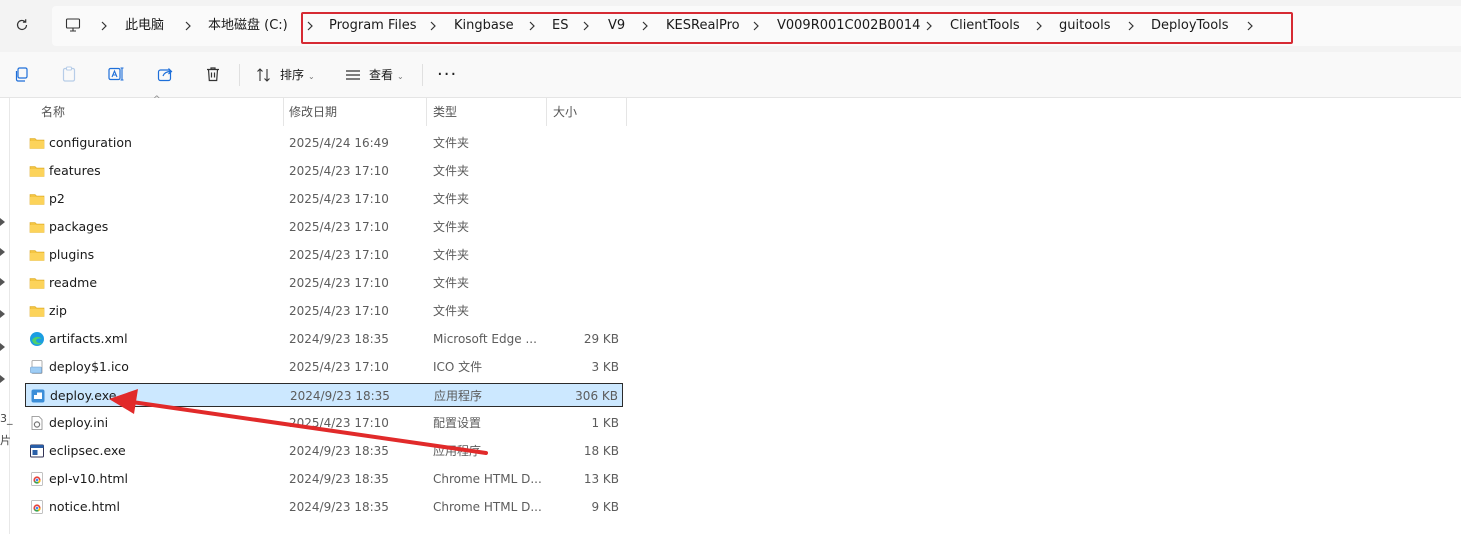 Image resolution: width=1461 pixels, height=534 pixels. What do you see at coordinates (353, 78) in the screenshot?
I see `view-list-icon` at bounding box center [353, 78].